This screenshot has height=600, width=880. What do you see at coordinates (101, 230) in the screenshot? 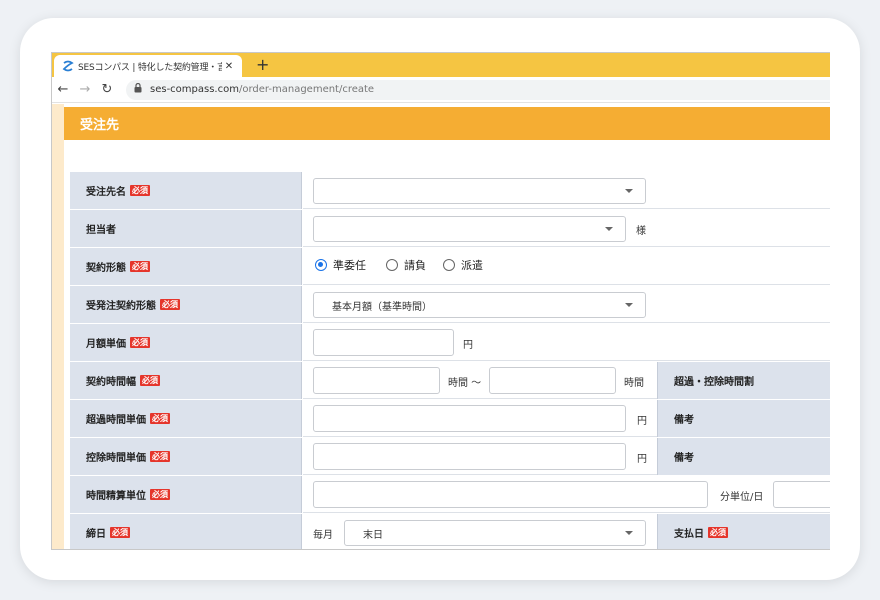
I see `label-text: 担当者` at bounding box center [101, 230].